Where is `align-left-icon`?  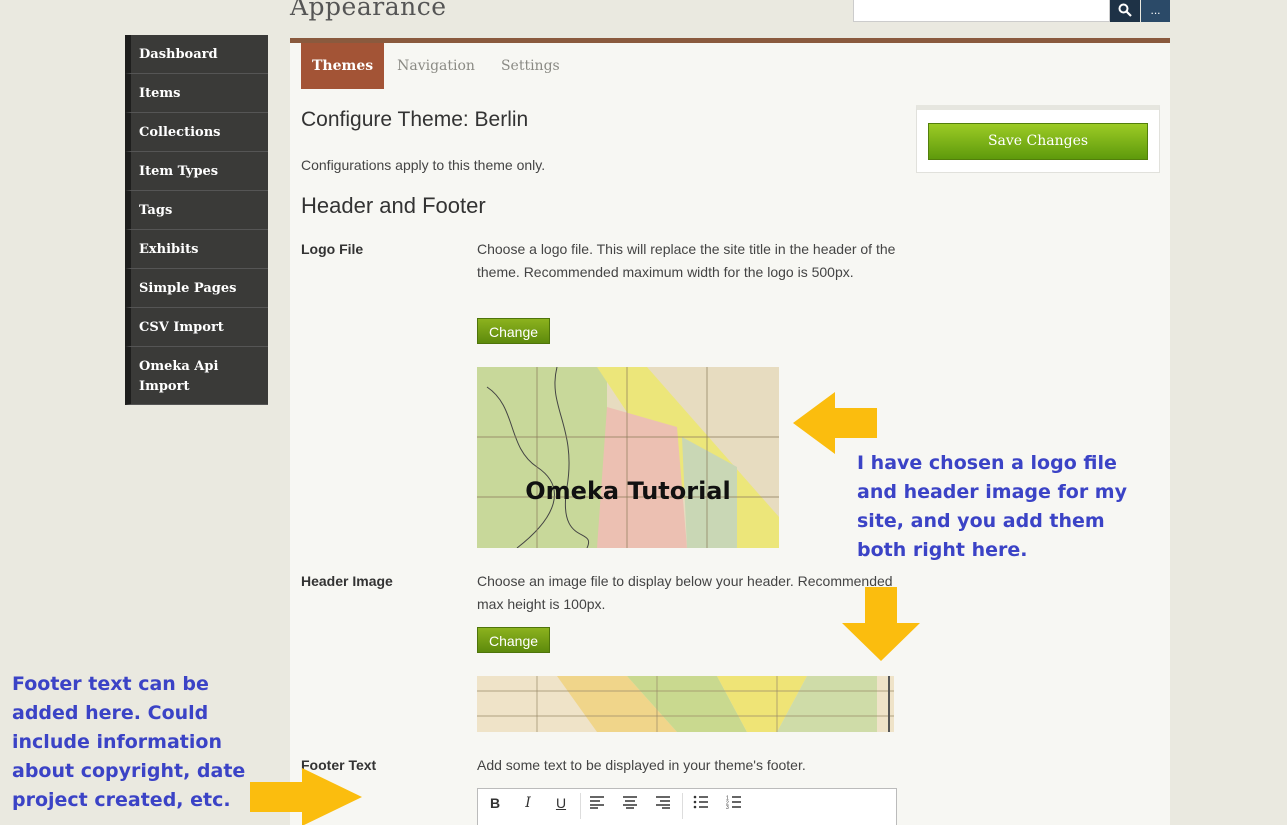 align-left-icon is located at coordinates (597, 805).